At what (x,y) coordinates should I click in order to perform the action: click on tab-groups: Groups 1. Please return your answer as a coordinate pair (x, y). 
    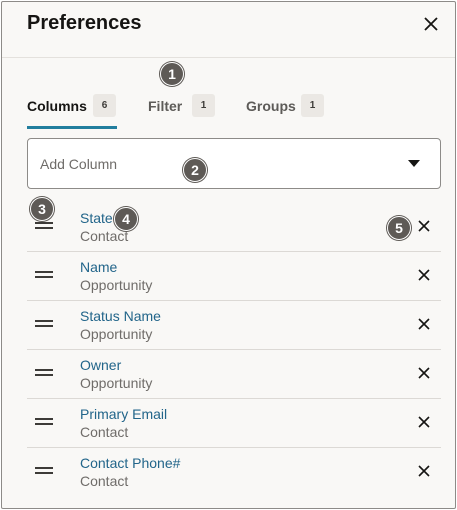
    Looking at the image, I should click on (286, 111).